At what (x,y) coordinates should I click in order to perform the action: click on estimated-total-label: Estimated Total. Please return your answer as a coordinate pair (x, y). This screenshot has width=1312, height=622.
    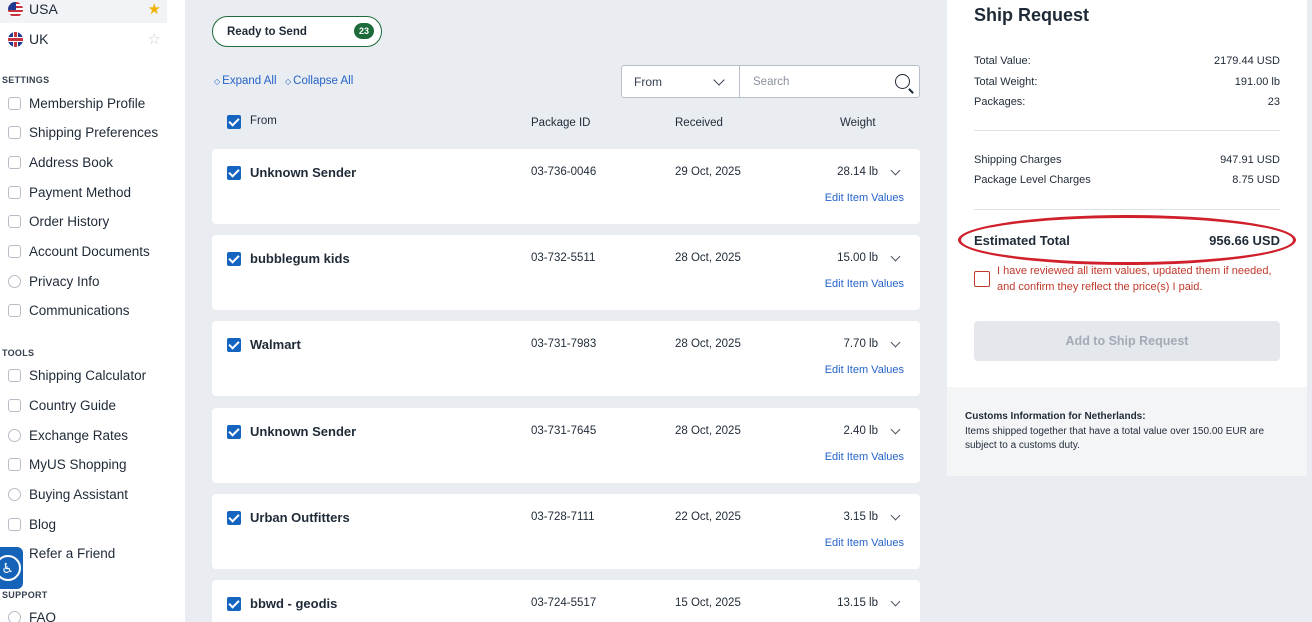
    Looking at the image, I should click on (1022, 240).